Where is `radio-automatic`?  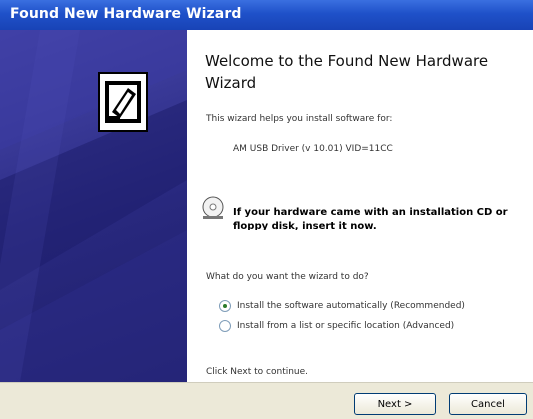
radio-automatic is located at coordinates (225, 306).